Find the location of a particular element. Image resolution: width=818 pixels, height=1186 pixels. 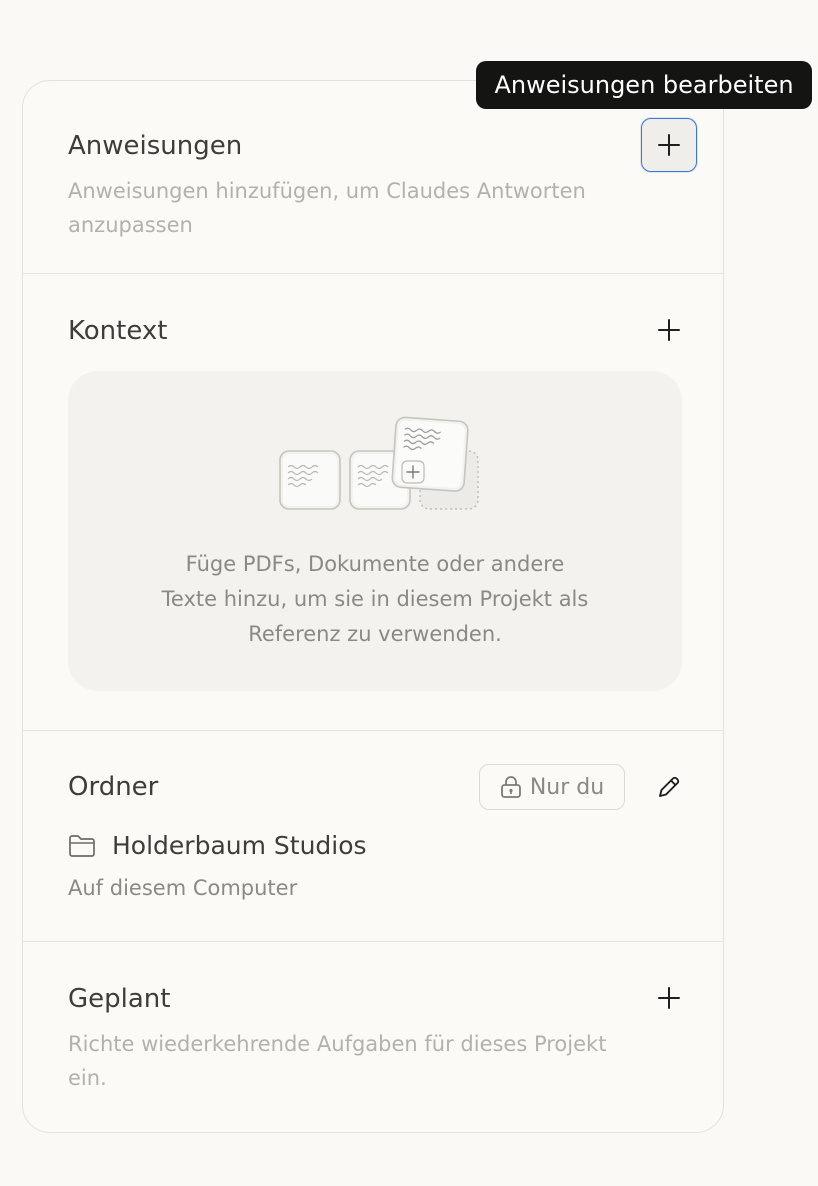

tooltip: Anweisungen bearbeiten is located at coordinates (644, 85).